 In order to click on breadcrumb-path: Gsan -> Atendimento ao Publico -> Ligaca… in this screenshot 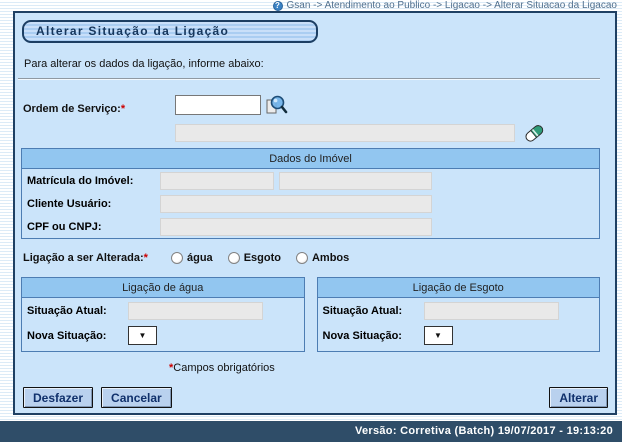, I will do `click(452, 5)`.